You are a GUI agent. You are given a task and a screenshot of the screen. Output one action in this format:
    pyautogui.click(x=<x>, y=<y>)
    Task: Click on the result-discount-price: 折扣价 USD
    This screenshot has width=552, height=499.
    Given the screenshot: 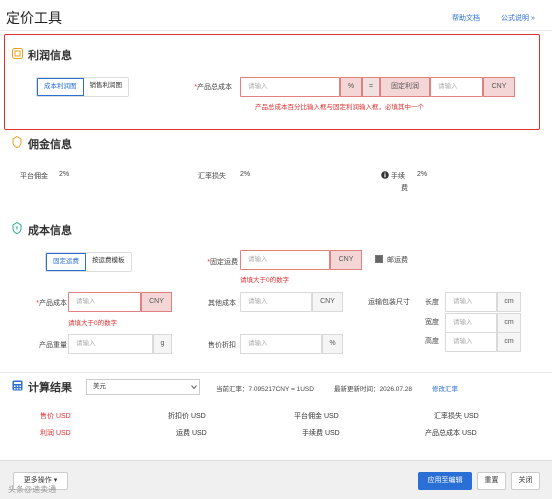 What is the action you would take?
    pyautogui.click(x=187, y=416)
    